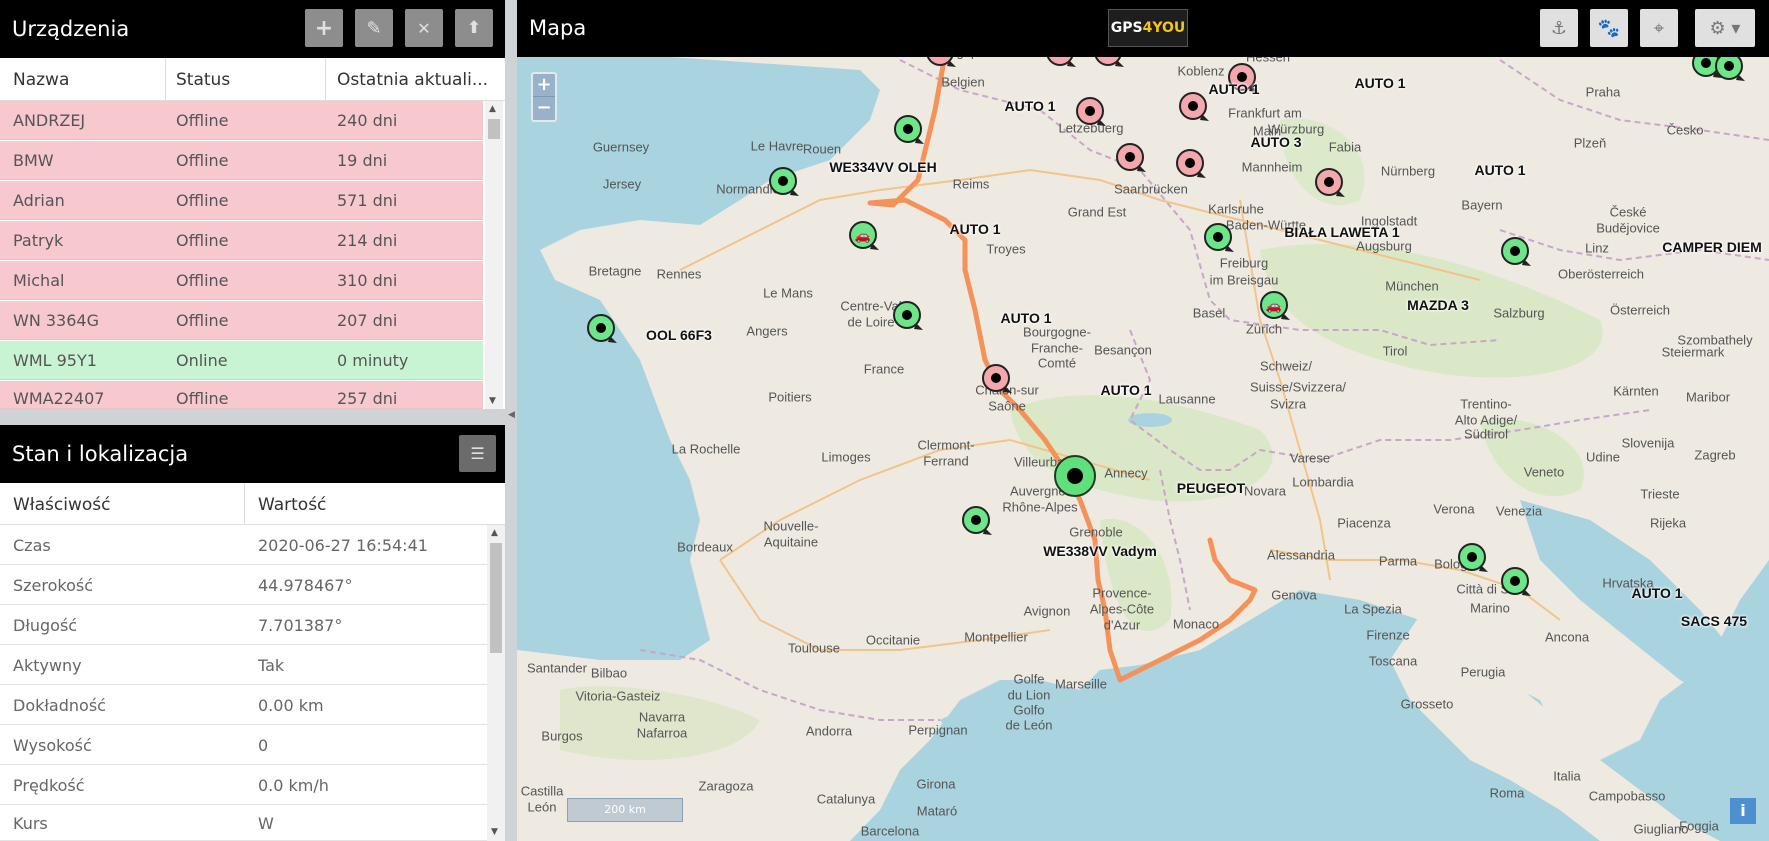 The width and height of the screenshot is (1769, 841). I want to click on vertical-splitter: ◀, so click(511, 420).